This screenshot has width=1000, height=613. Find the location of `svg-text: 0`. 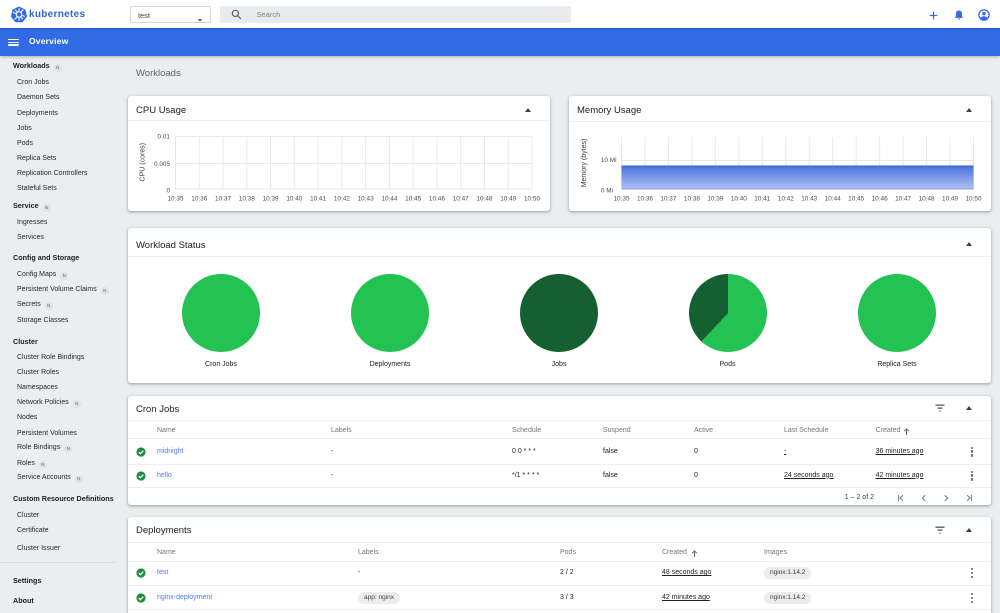

svg-text: 0 is located at coordinates (168, 191).